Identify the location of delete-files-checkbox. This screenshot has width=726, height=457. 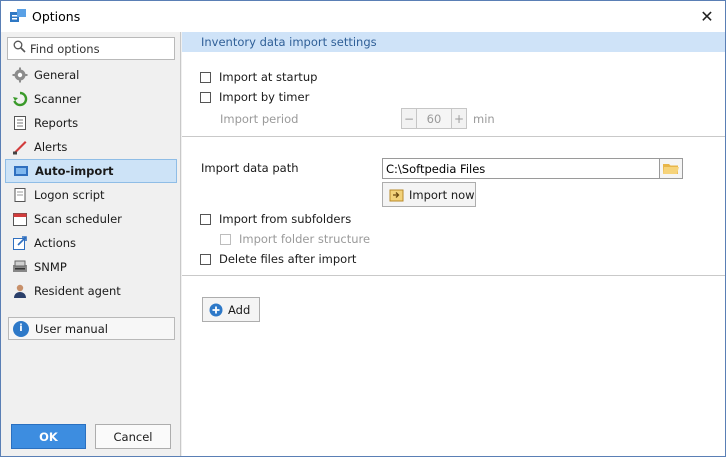
(205, 259).